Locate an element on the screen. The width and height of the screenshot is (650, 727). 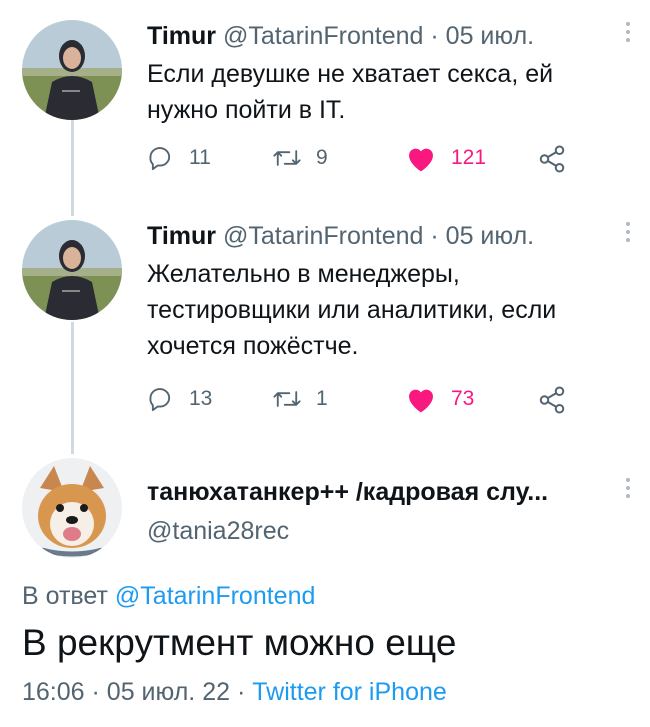
tweet-date: 05 июл. 22 is located at coordinates (168, 692).